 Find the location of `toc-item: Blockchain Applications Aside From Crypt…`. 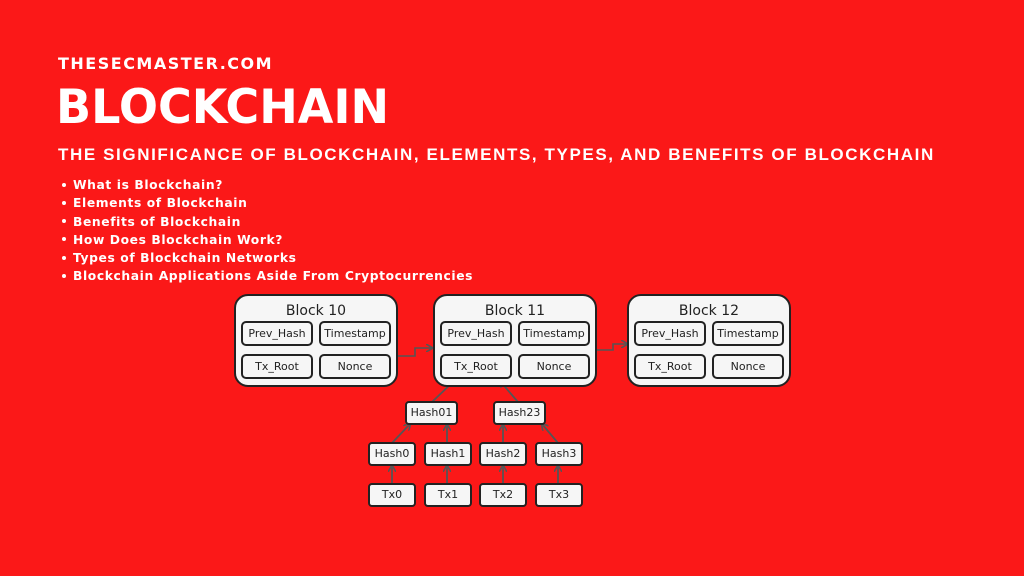

toc-item: Blockchain Applications Aside From Crypt… is located at coordinates (267, 276).